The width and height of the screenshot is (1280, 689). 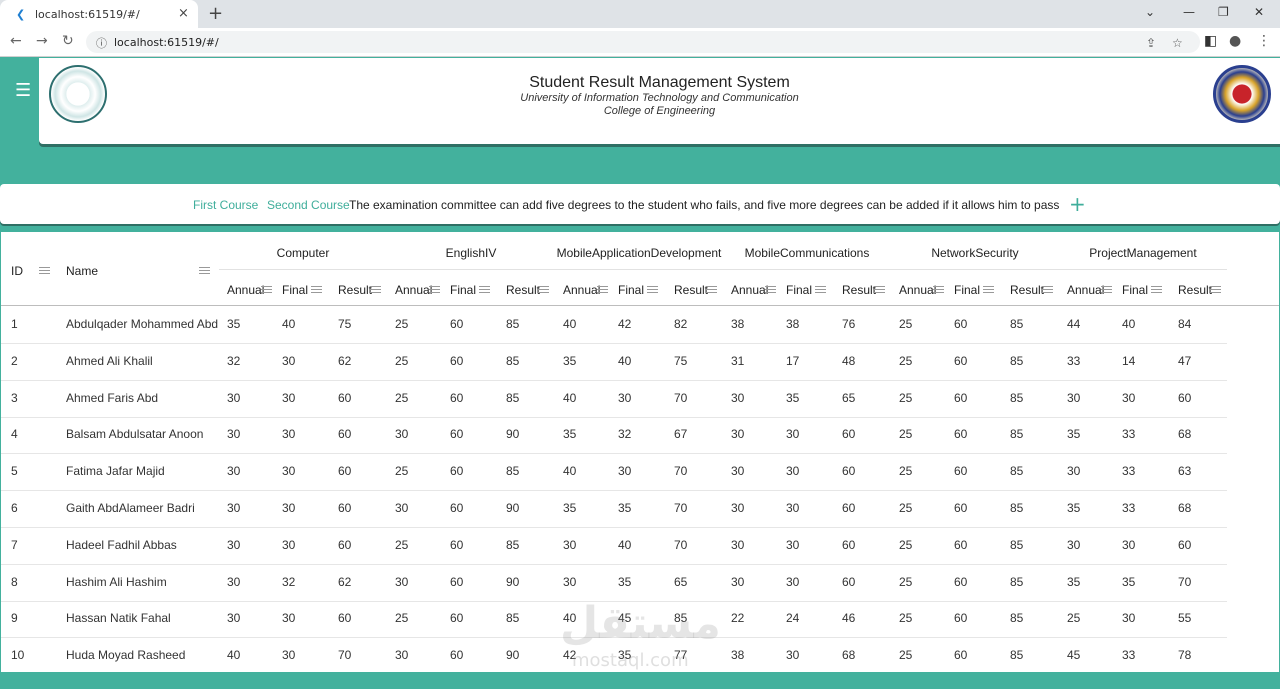 What do you see at coordinates (82, 271) in the screenshot?
I see `column-header-name: Name` at bounding box center [82, 271].